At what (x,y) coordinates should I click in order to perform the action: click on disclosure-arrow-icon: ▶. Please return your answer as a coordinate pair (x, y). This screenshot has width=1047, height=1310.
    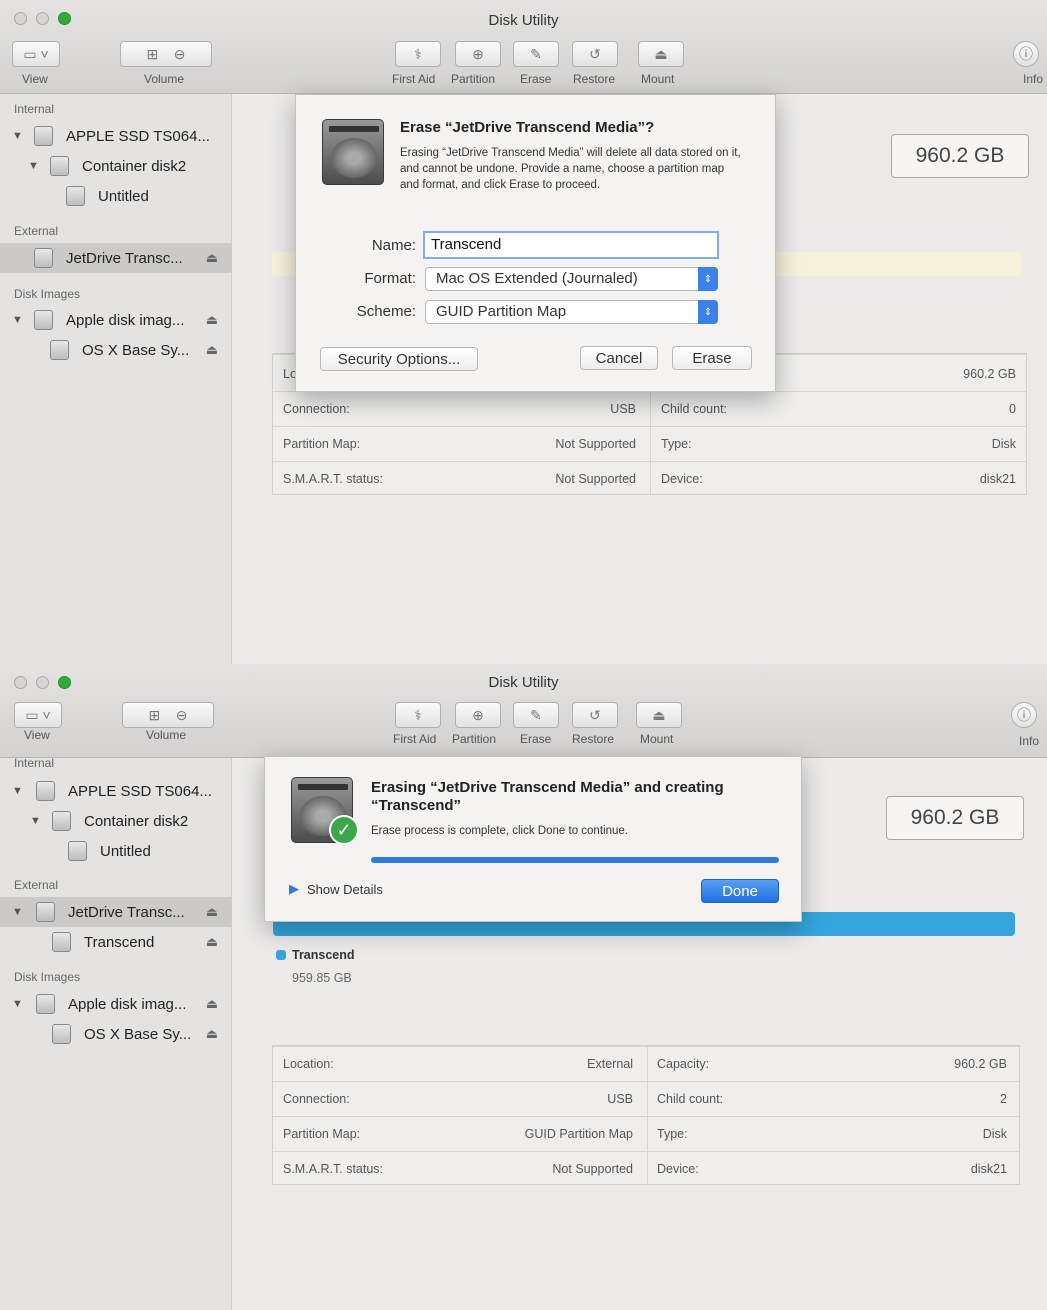
    Looking at the image, I should click on (294, 888).